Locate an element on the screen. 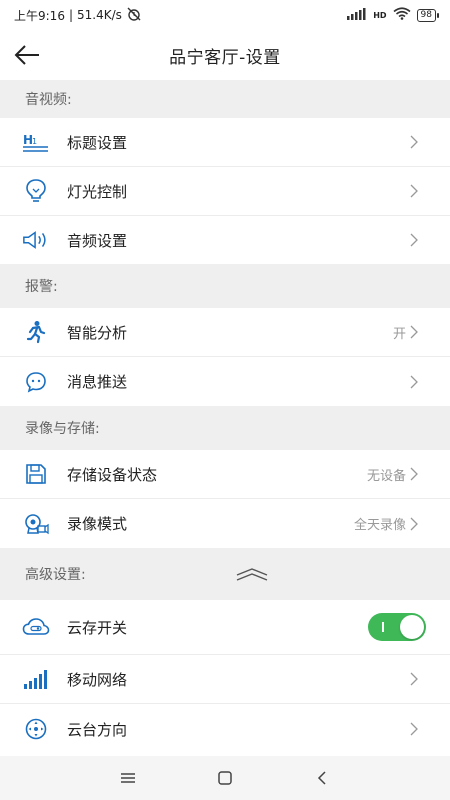 Image resolution: width=450 pixels, height=800 pixels. section-title: 高级设置: is located at coordinates (55, 575).